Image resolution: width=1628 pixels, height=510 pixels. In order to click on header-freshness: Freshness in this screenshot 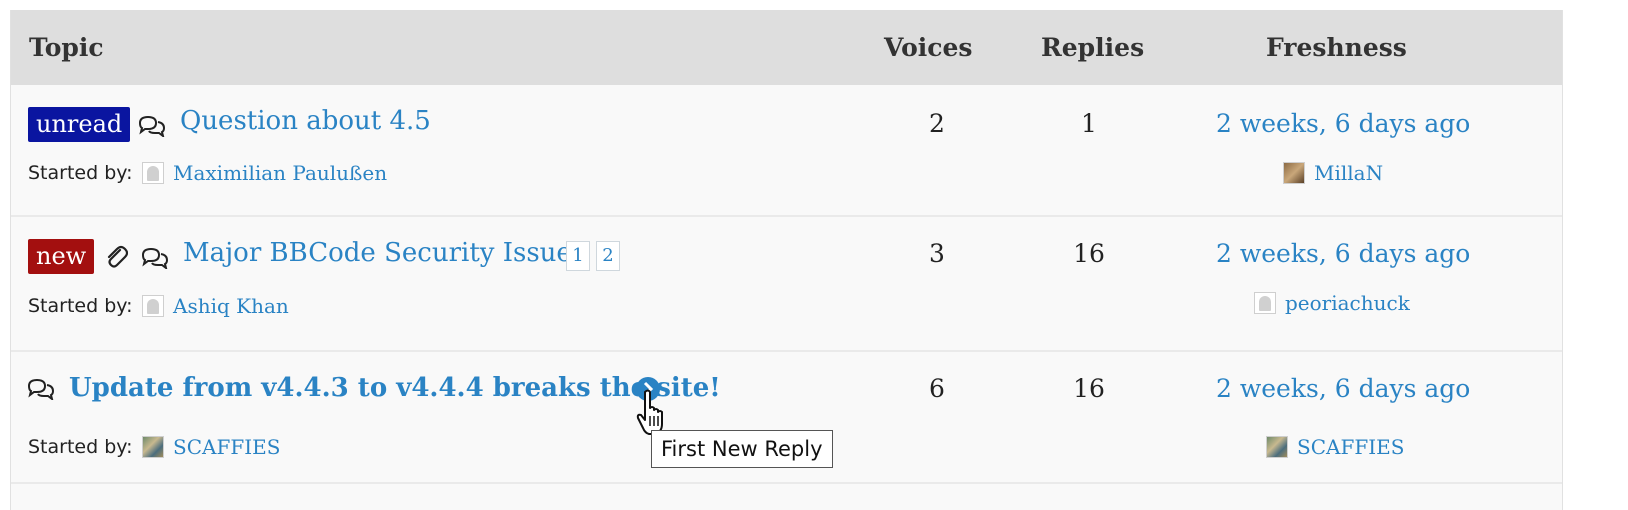, I will do `click(1336, 47)`.